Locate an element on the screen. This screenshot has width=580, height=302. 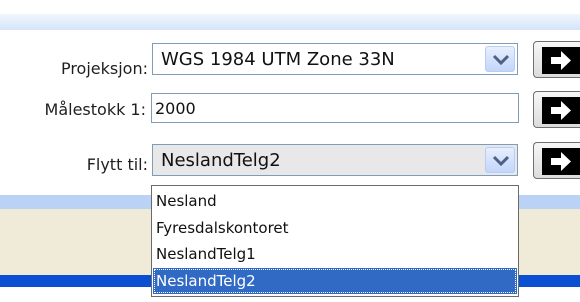
projection-value: WGS 1984 UTM Zone 33N is located at coordinates (278, 59).